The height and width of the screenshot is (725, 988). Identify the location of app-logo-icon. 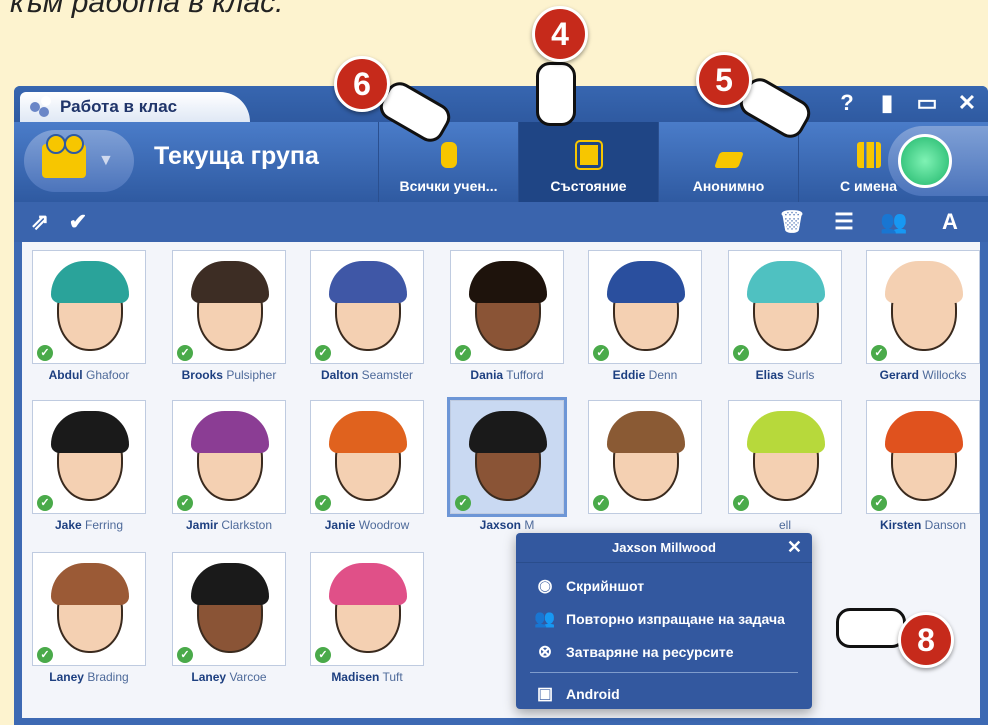
(41, 107).